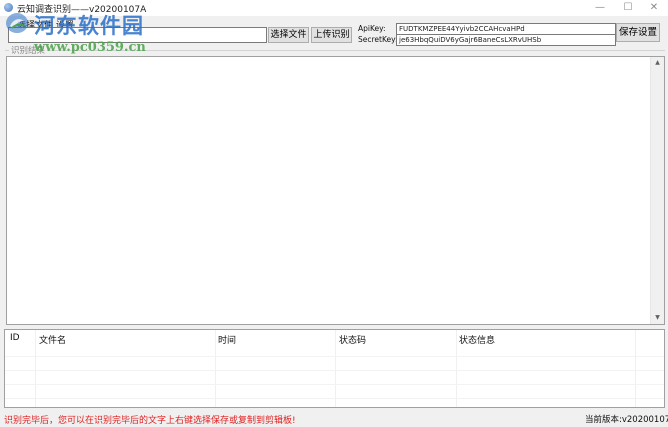  Describe the element at coordinates (654, 8) in the screenshot. I see `close-button: ✕` at that location.